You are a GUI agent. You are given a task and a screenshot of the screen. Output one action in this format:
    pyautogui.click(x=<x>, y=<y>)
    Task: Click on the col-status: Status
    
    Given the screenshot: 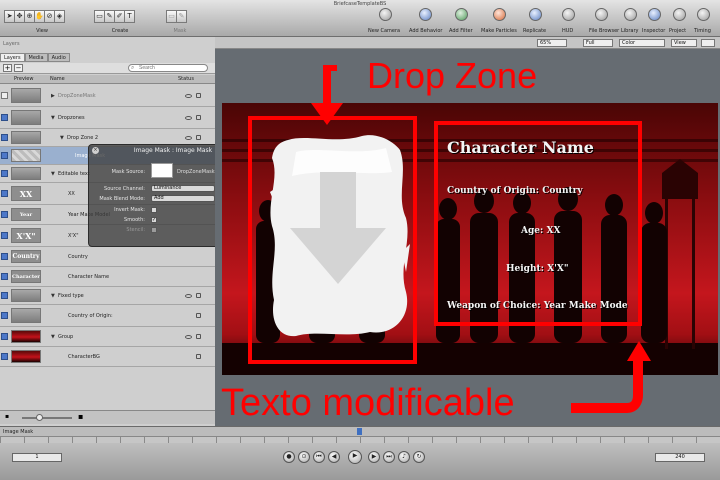 What is the action you would take?
    pyautogui.click(x=186, y=79)
    